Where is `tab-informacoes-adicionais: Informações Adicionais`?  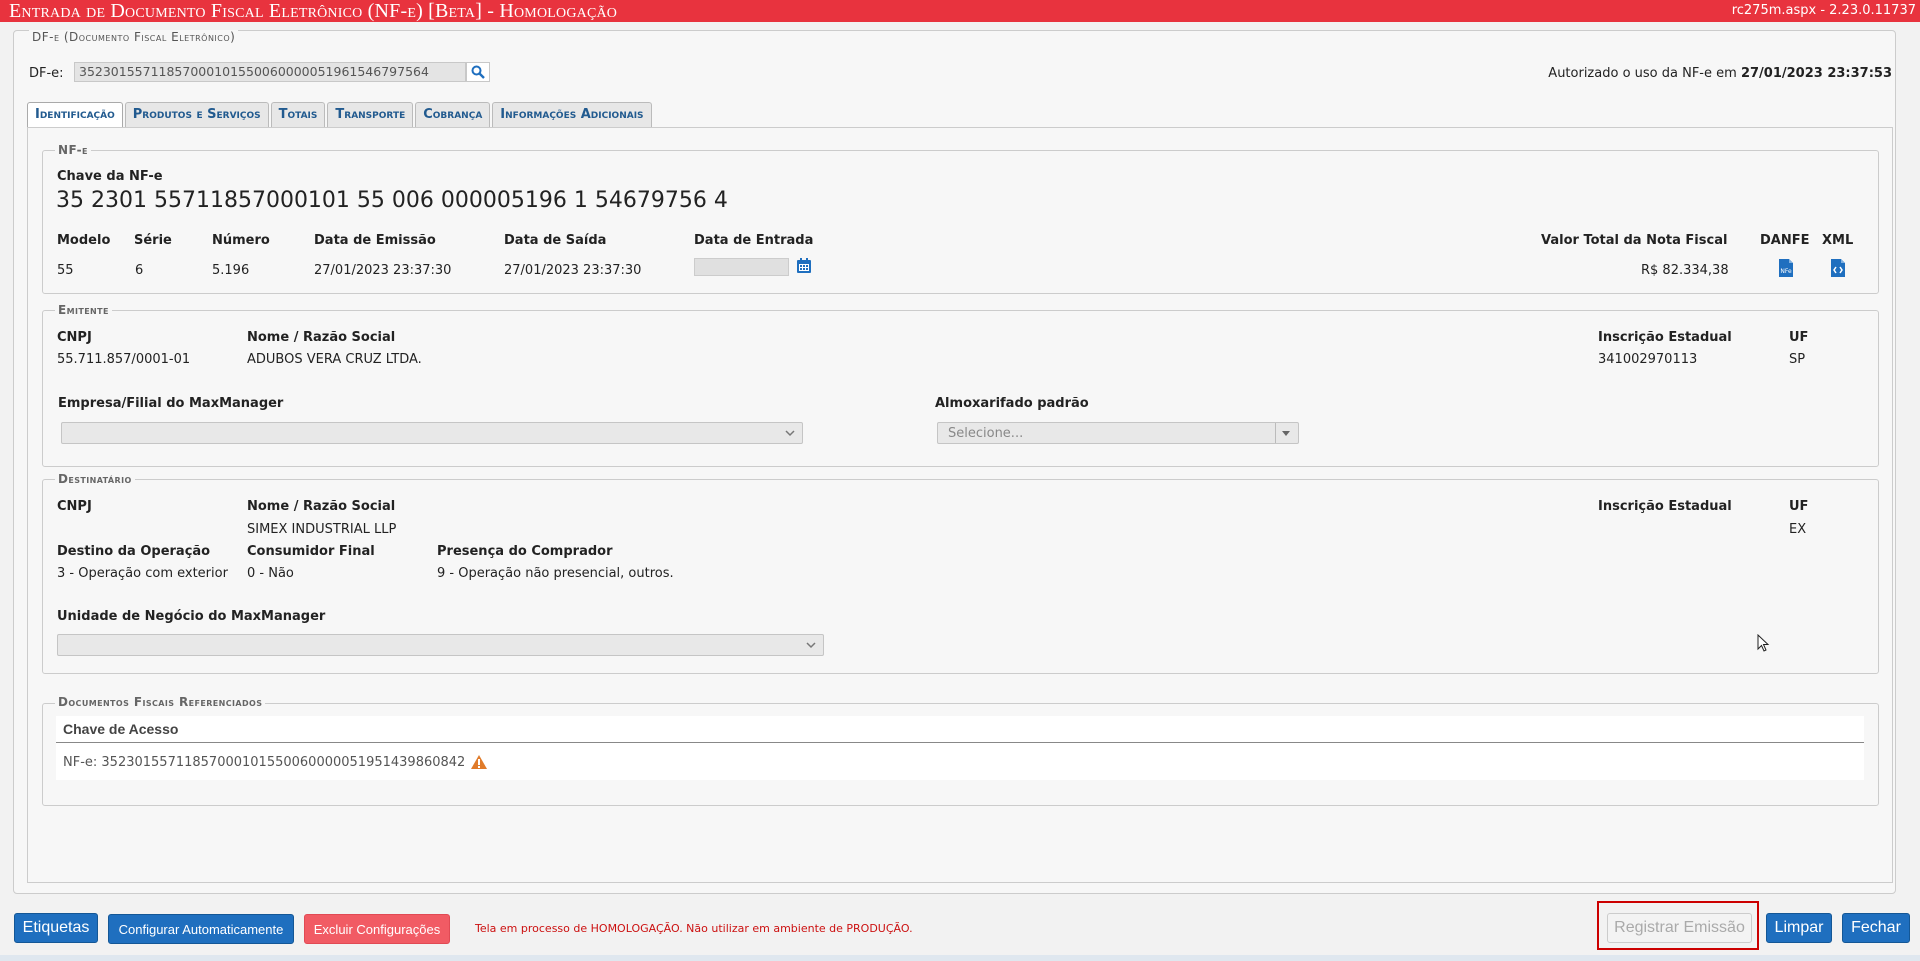 tab-informacoes-adicionais: Informações Adicionais is located at coordinates (572, 115).